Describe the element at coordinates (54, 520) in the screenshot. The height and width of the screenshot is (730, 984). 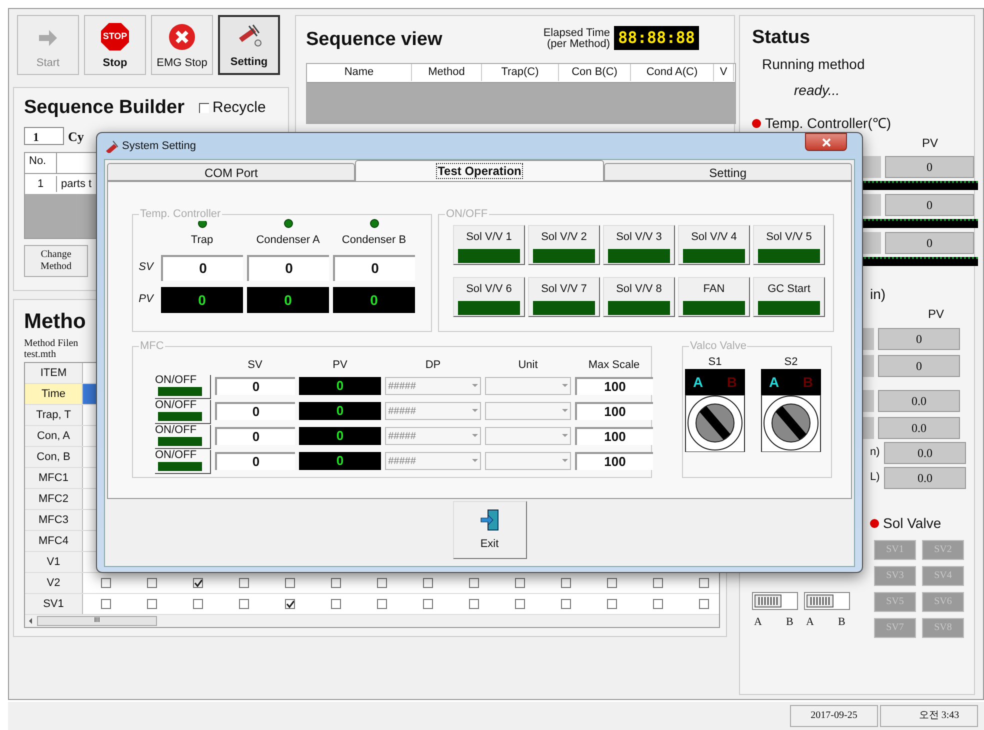
I see `row-header: MFC3` at that location.